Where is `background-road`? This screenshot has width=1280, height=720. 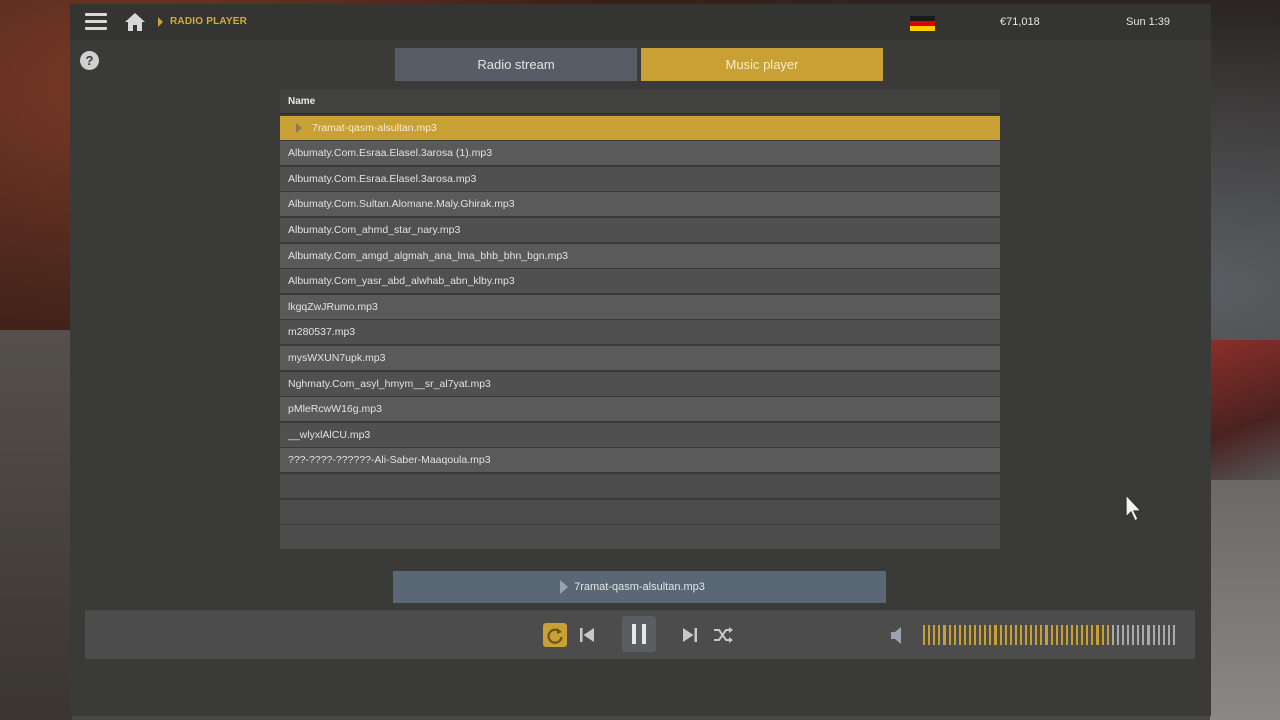 background-road is located at coordinates (1245, 600).